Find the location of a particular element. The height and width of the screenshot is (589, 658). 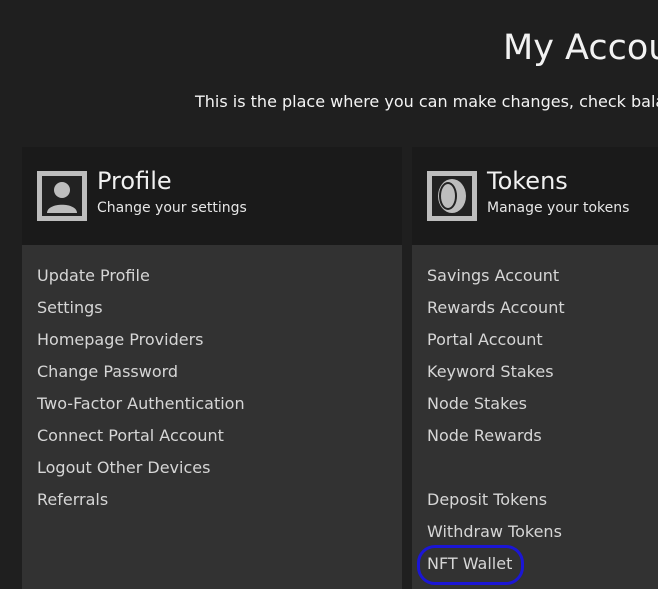

list-item: Node Rewards is located at coordinates (496, 440).